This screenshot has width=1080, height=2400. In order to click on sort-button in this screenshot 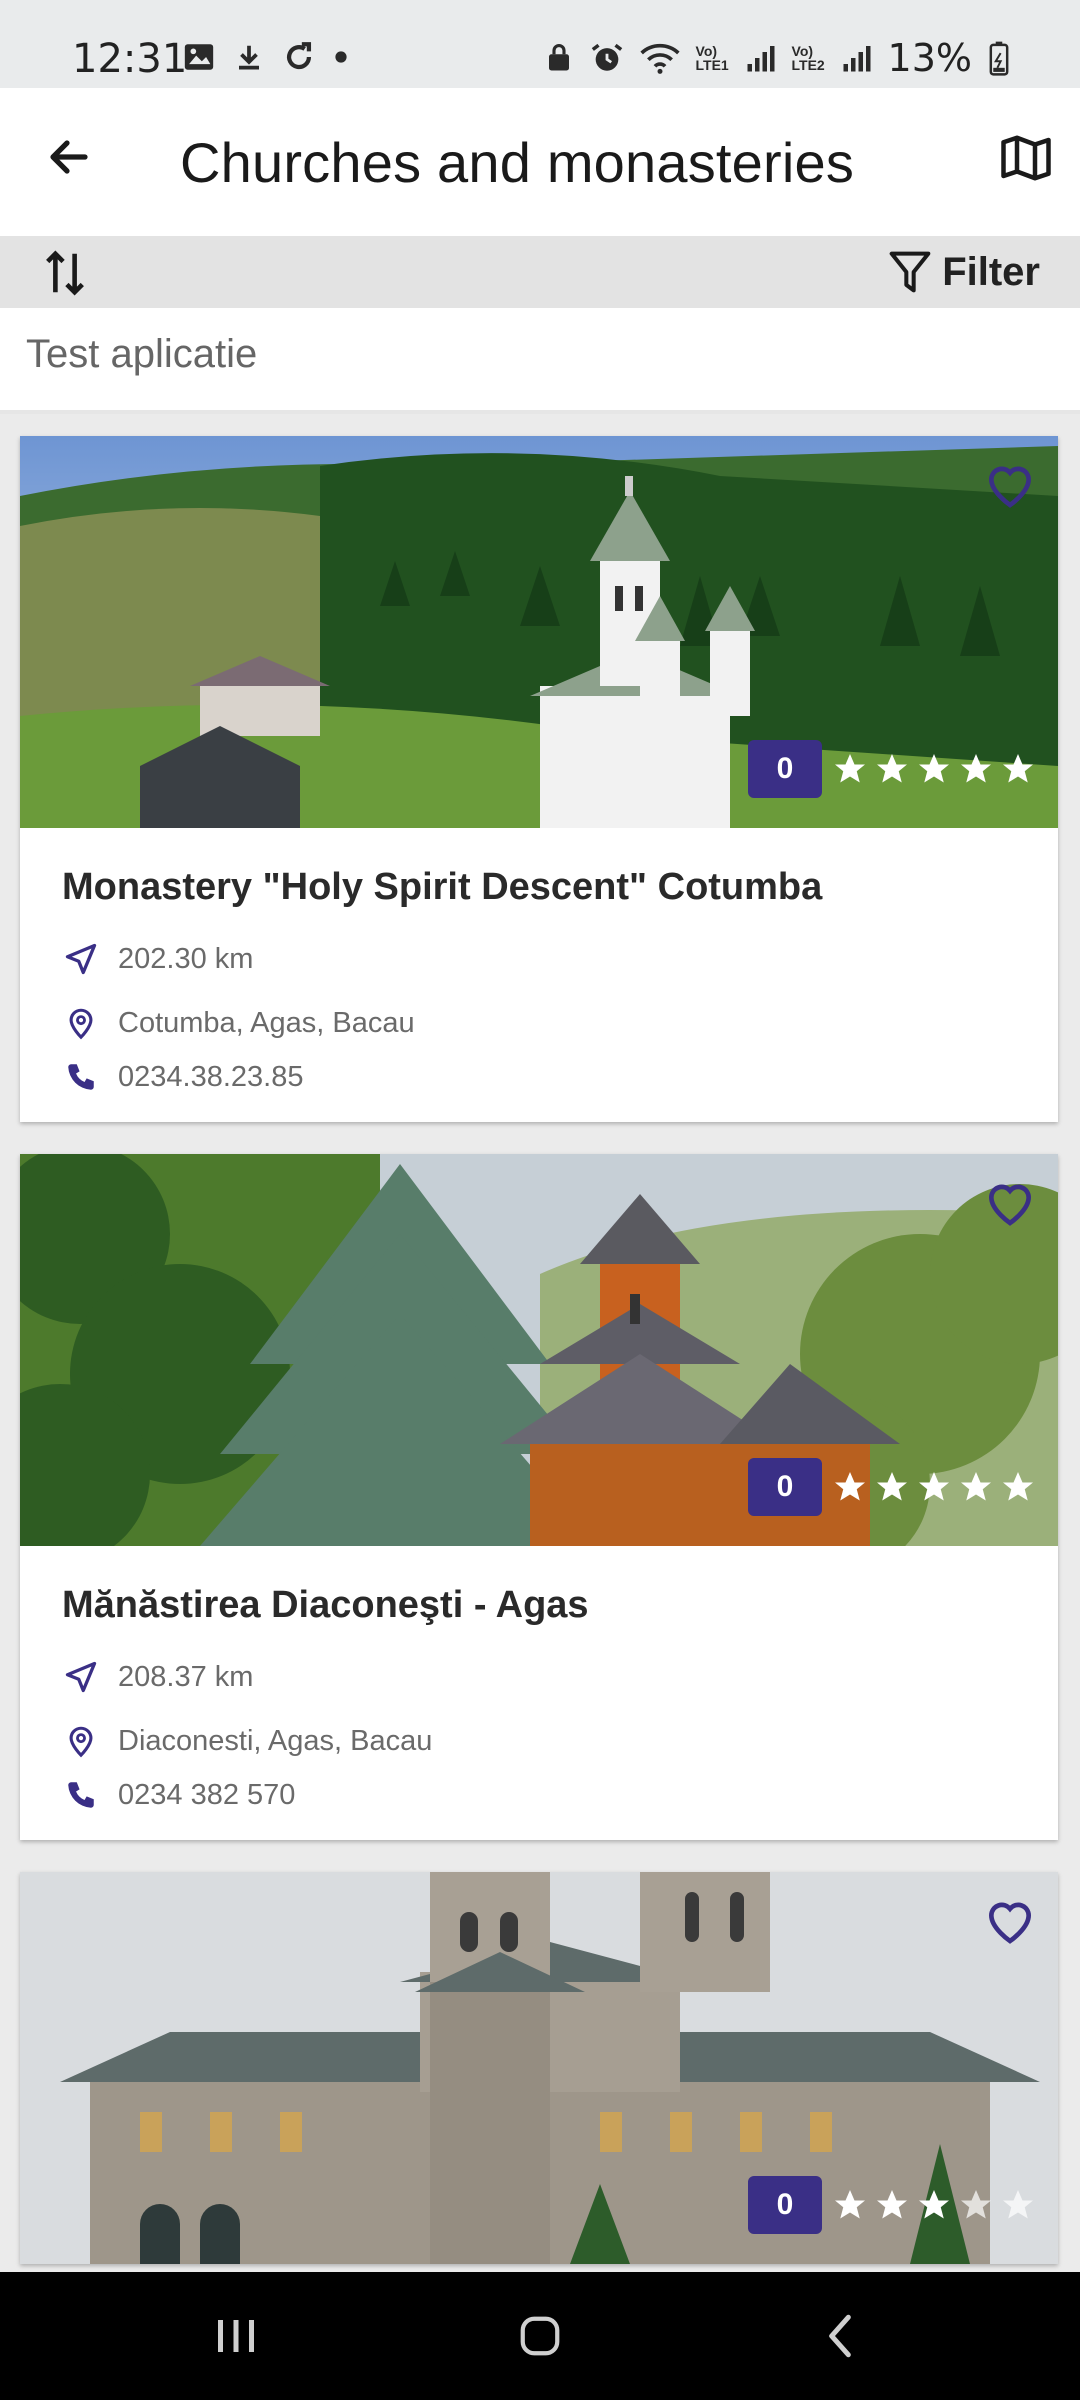, I will do `click(65, 273)`.